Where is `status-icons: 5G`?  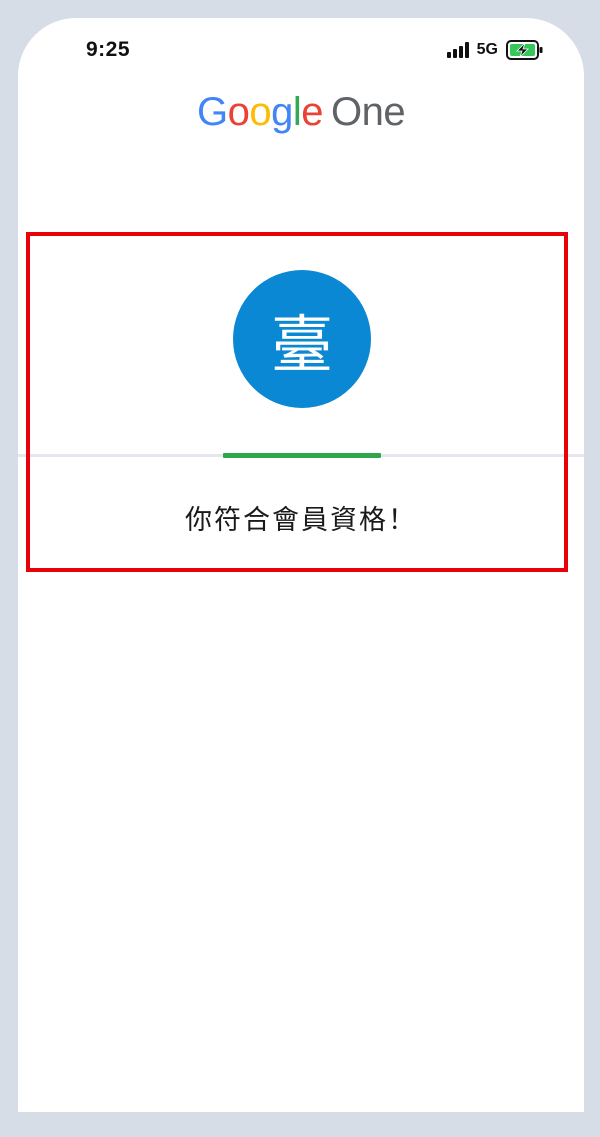
status-icons: 5G is located at coordinates (495, 50).